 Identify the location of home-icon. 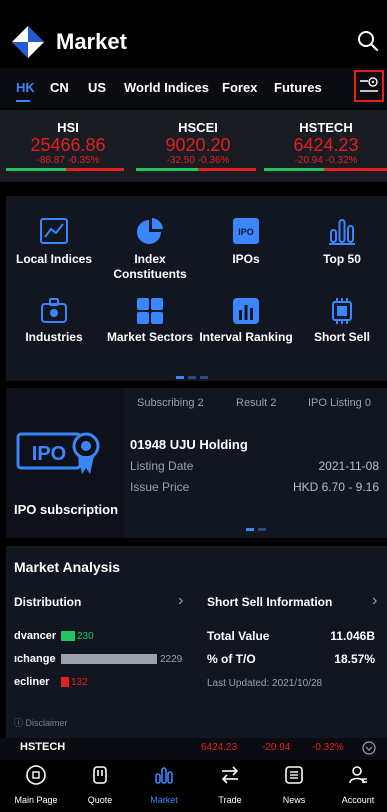
(36, 775).